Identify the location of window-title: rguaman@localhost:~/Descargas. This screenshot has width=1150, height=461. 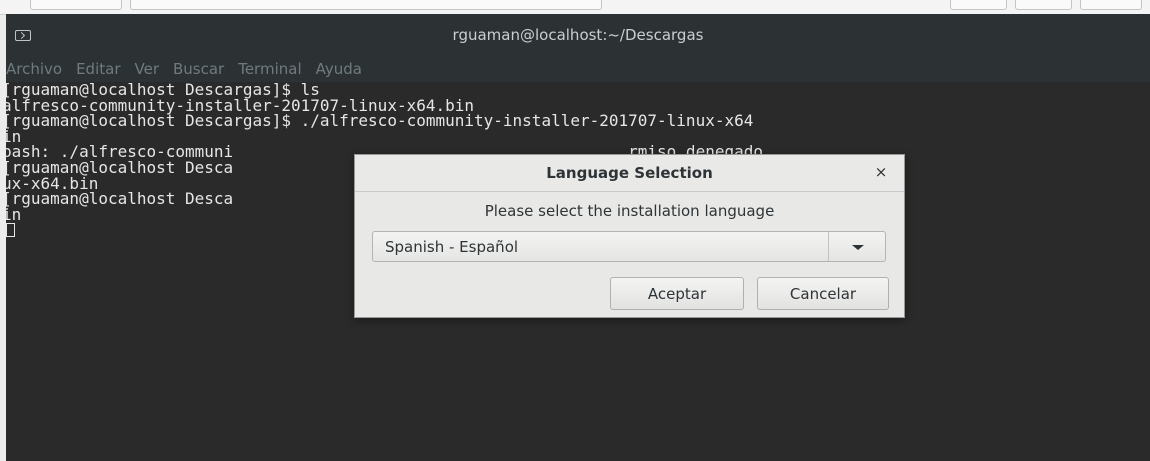
(578, 34).